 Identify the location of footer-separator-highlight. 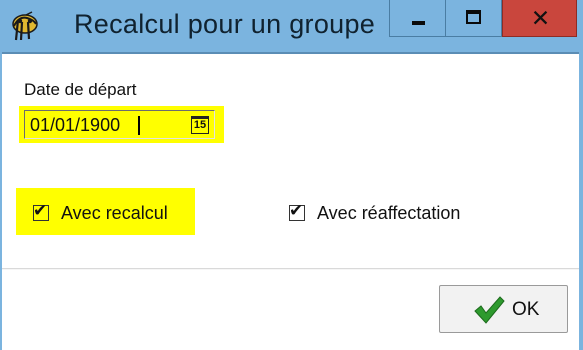
(290, 269).